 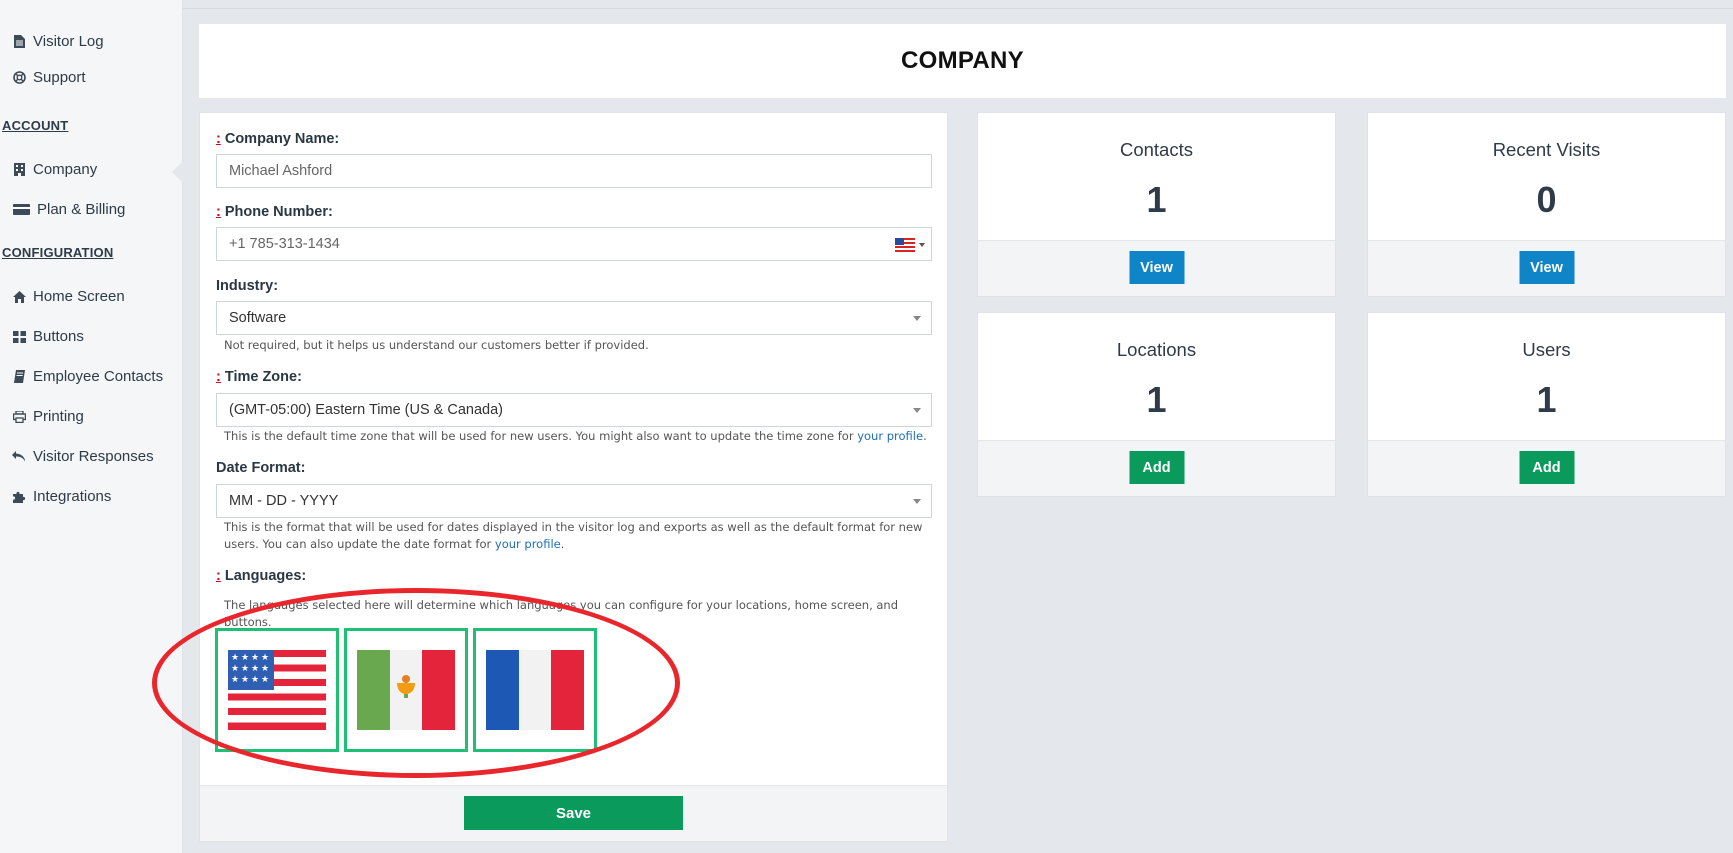 What do you see at coordinates (259, 377) in the screenshot?
I see `time-zone-label: : Time Zone:` at bounding box center [259, 377].